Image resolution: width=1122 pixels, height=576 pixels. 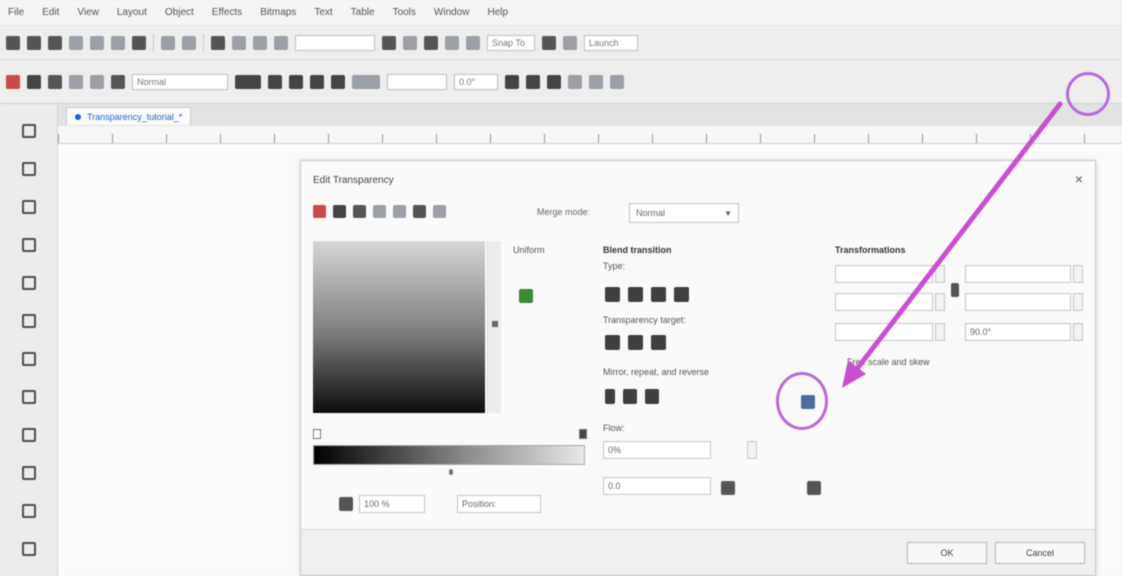 I want to click on menu-item-help: Help, so click(x=498, y=12).